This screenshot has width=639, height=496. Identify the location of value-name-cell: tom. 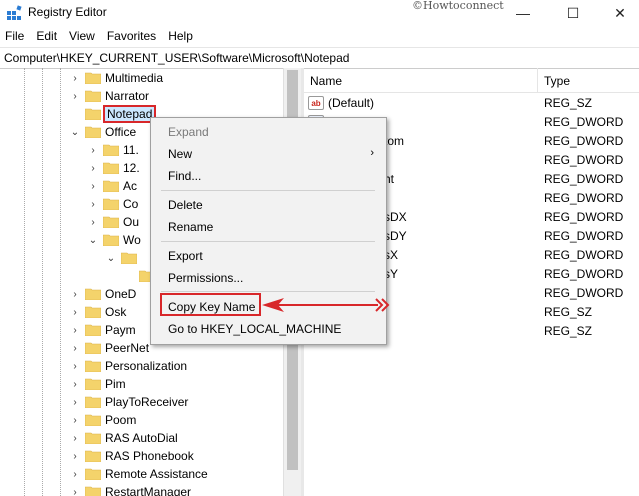
(394, 141).